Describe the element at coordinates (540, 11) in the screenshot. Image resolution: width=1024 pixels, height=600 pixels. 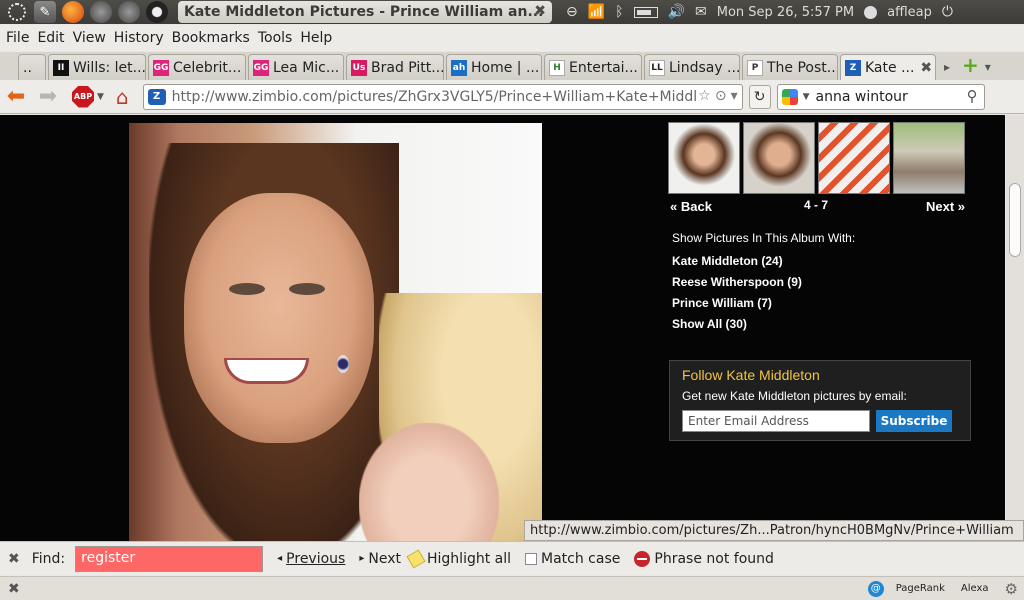
I see `window-close-icon: ✖` at that location.